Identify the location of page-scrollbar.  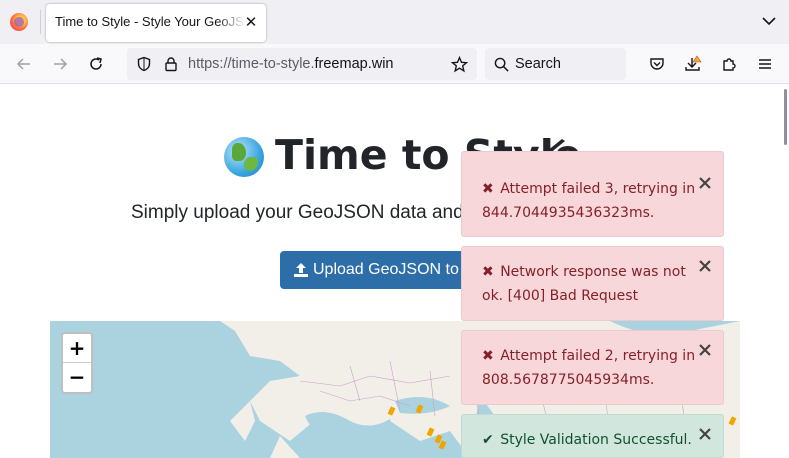
(785, 271).